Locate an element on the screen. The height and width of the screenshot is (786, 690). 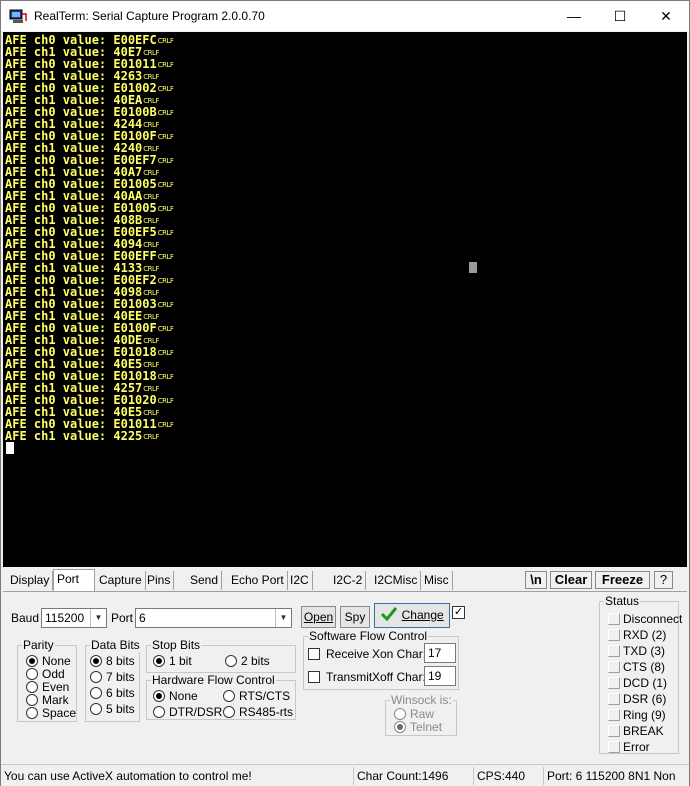
winsock-option: Telnet is located at coordinates (418, 727).